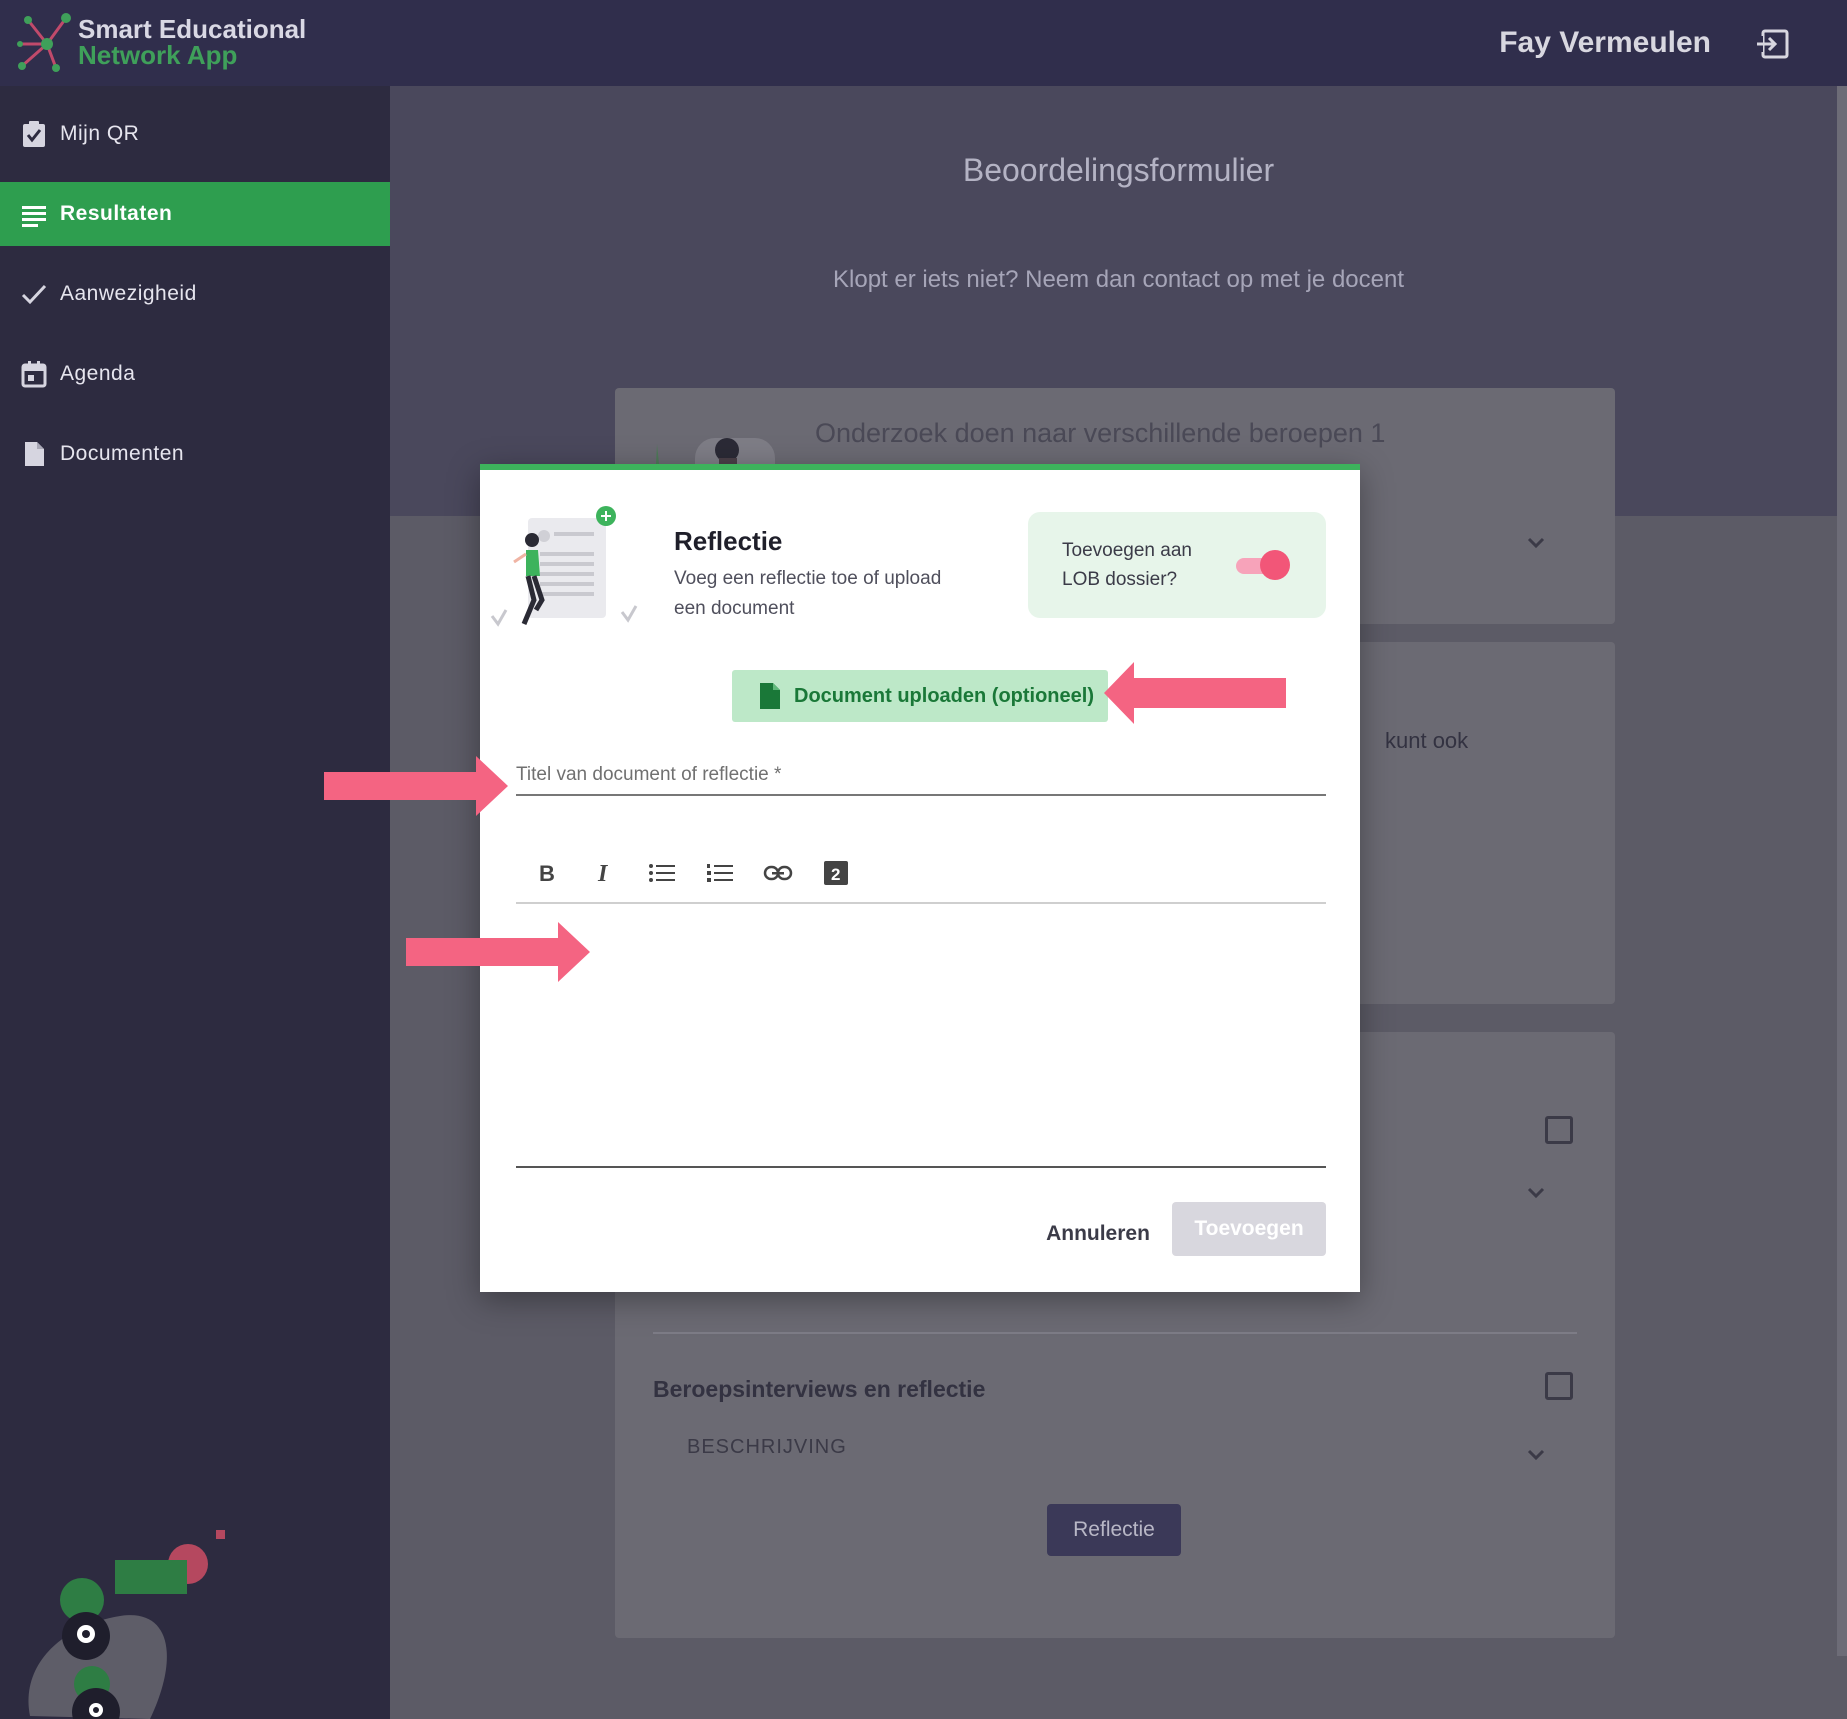 The width and height of the screenshot is (1847, 1719). I want to click on clipboard-check-icon, so click(34, 134).